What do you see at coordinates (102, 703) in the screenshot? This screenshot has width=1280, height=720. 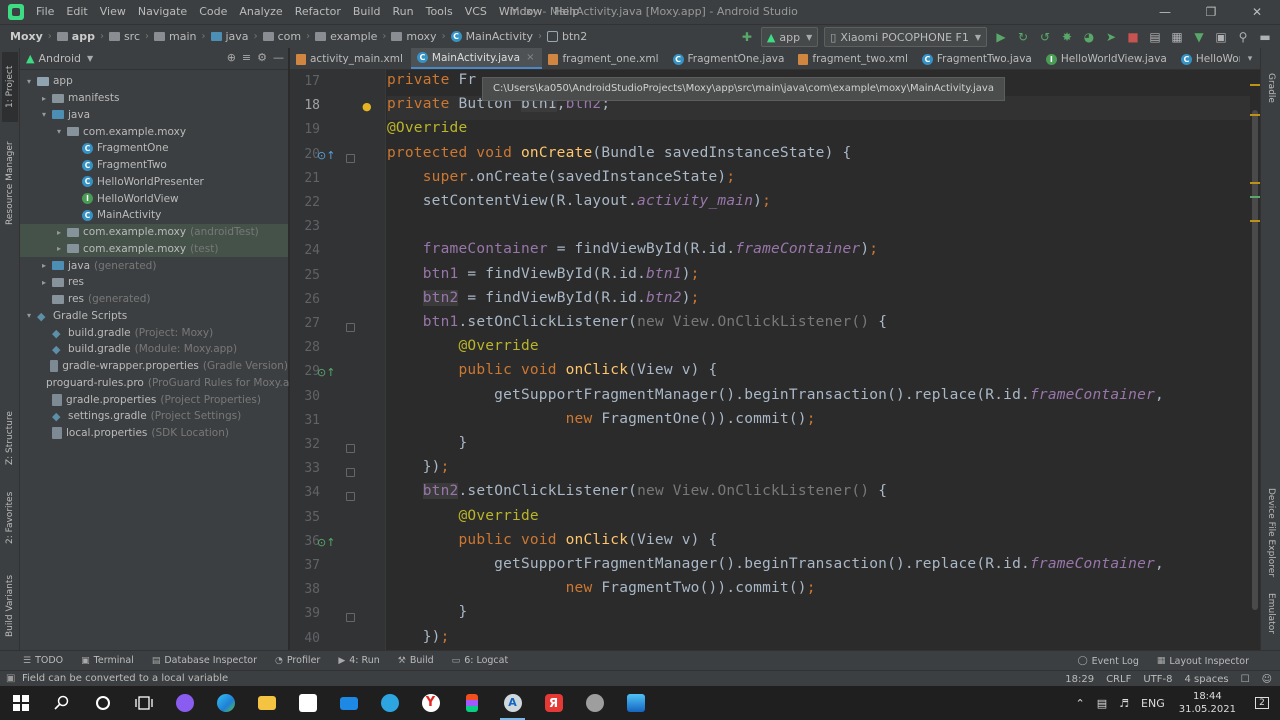 I see `cortana-icon` at bounding box center [102, 703].